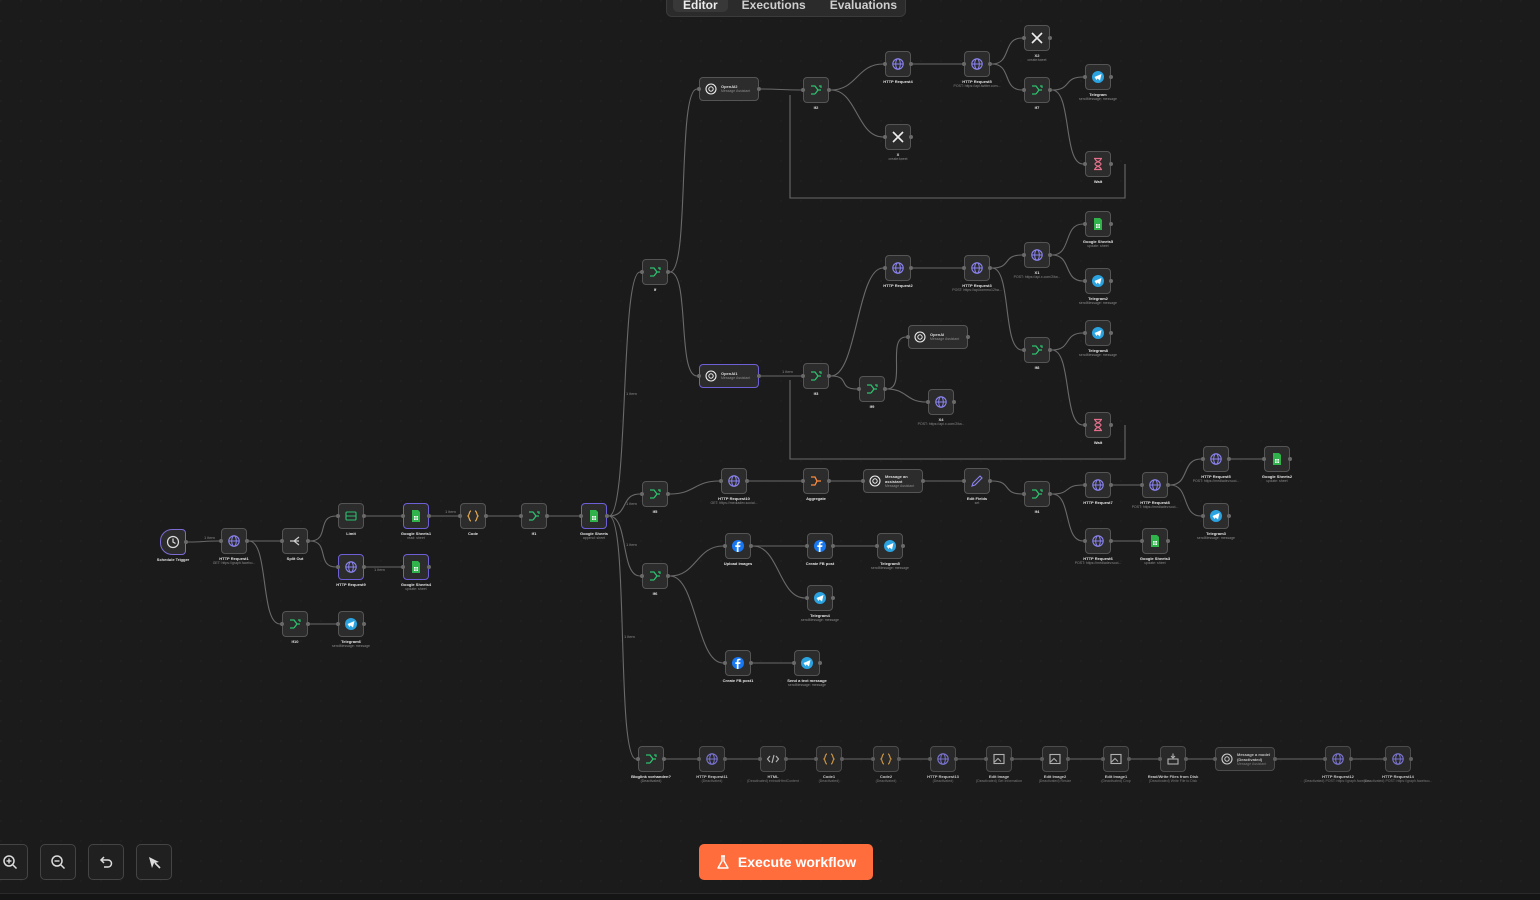 This screenshot has height=900, width=1540. Describe the element at coordinates (473, 519) in the screenshot. I see `node-code: Code` at that location.